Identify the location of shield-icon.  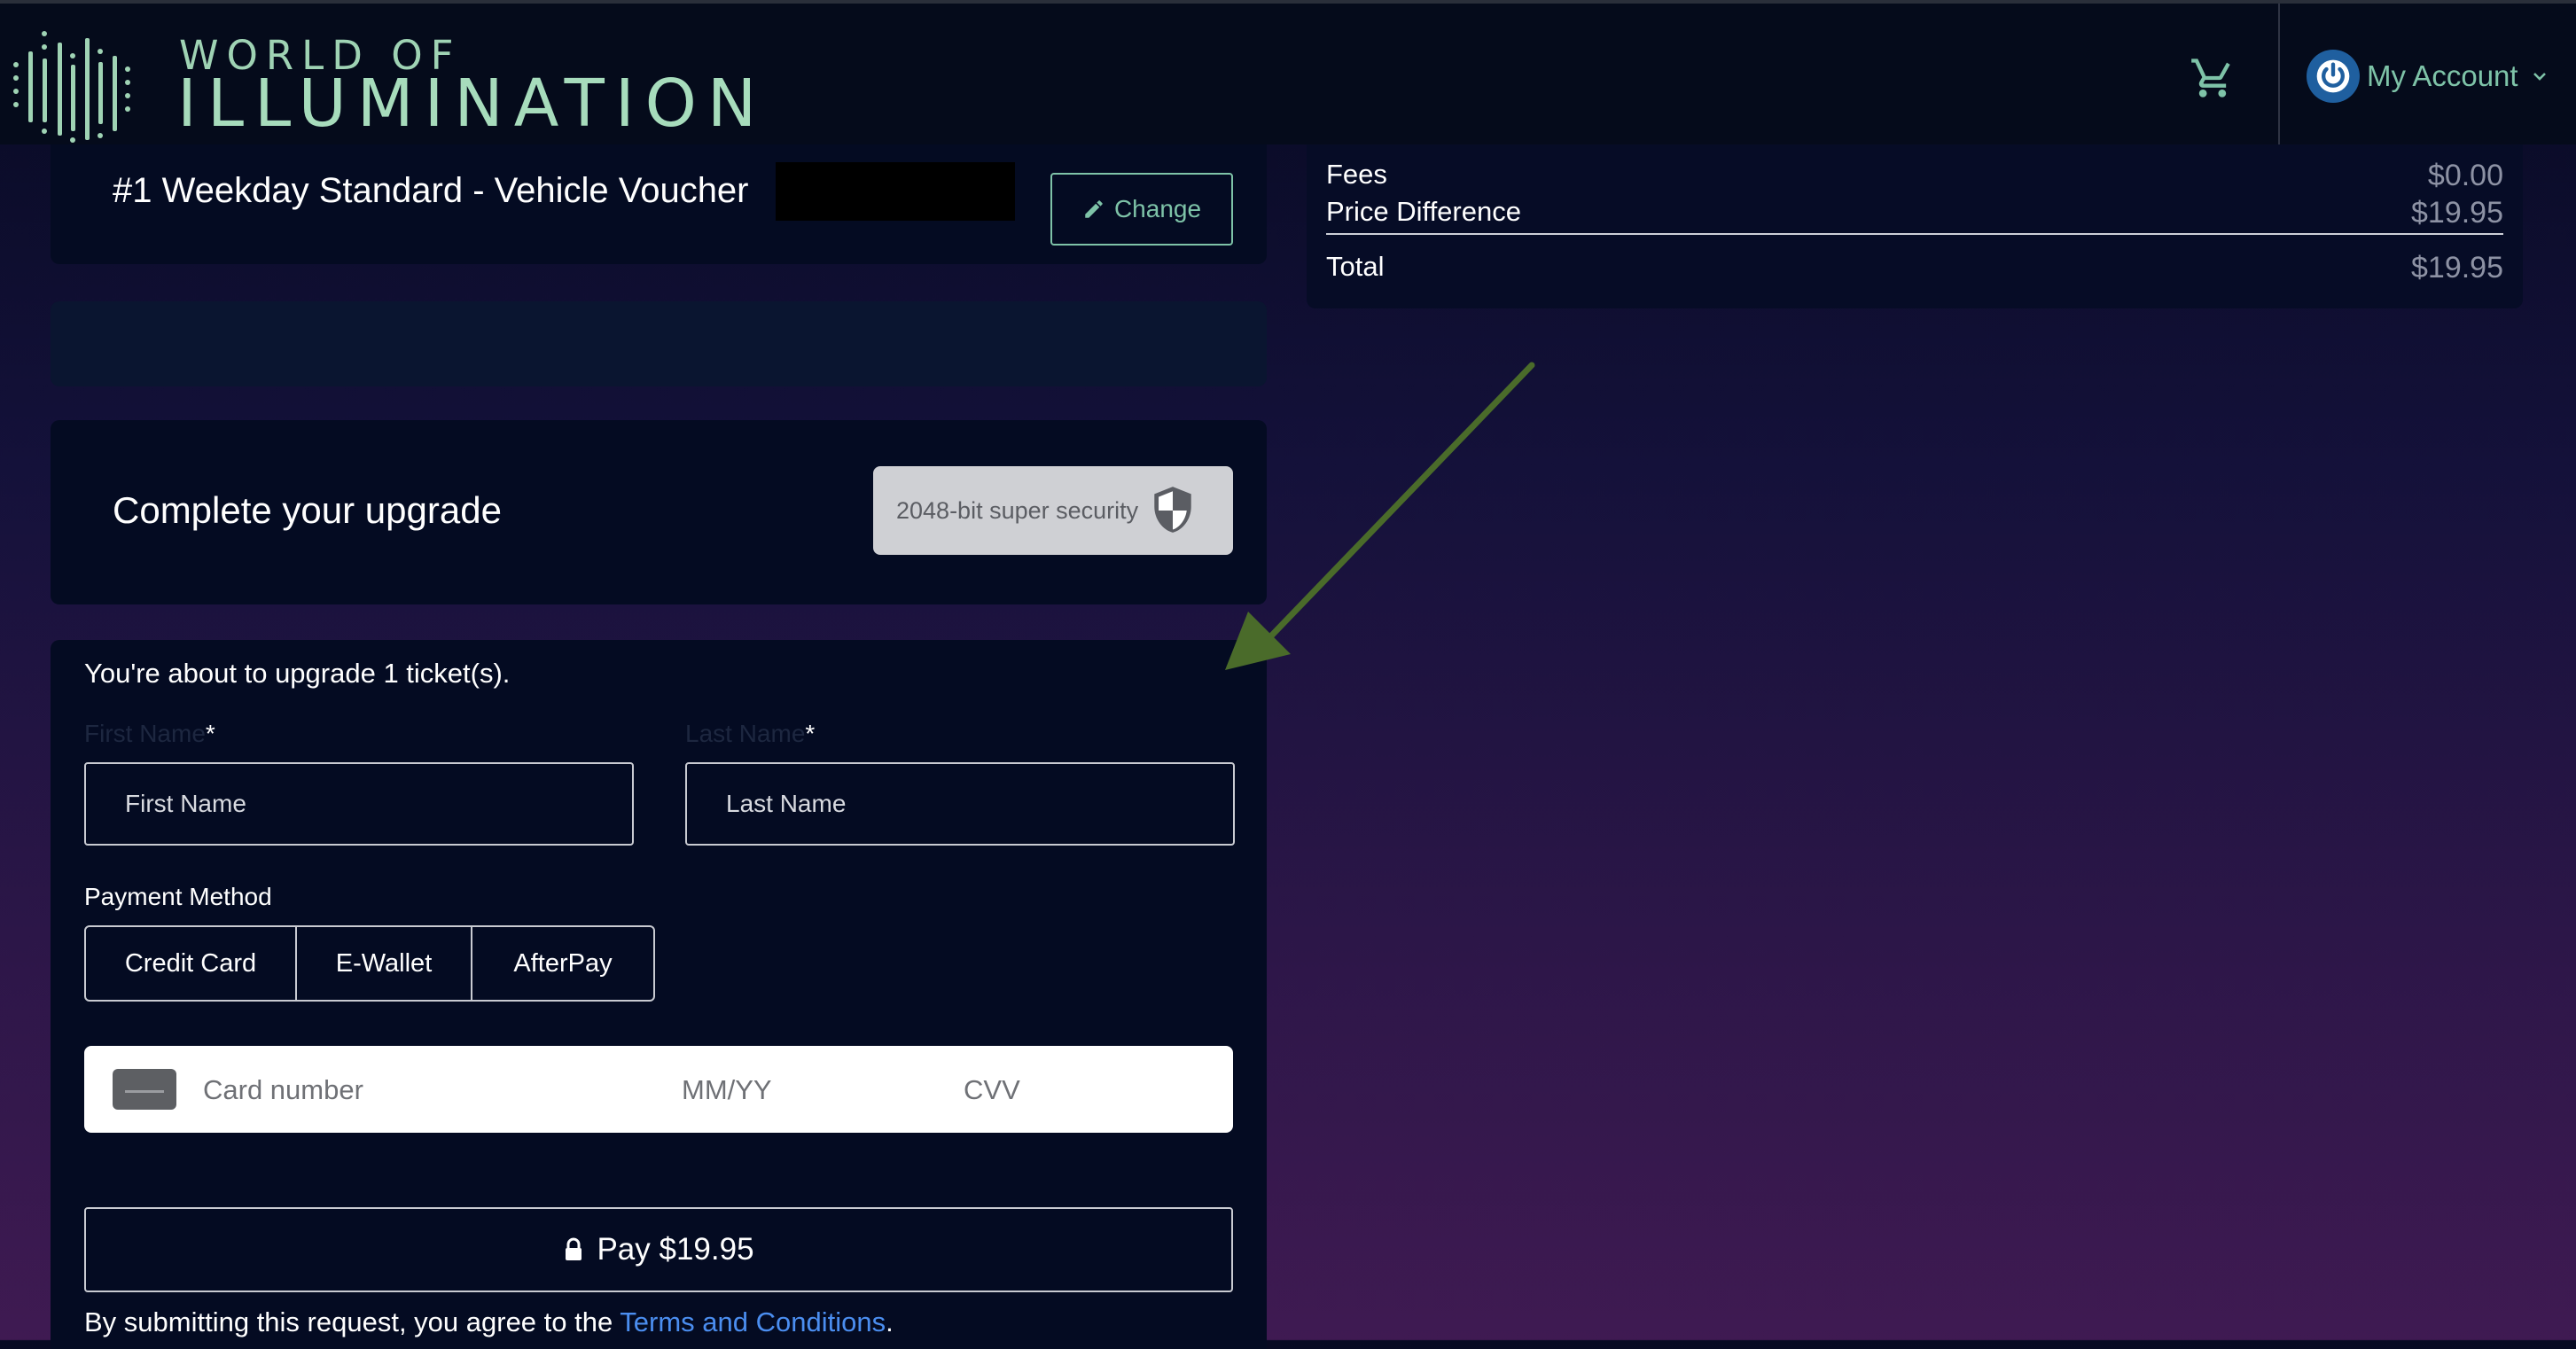
(1172, 510).